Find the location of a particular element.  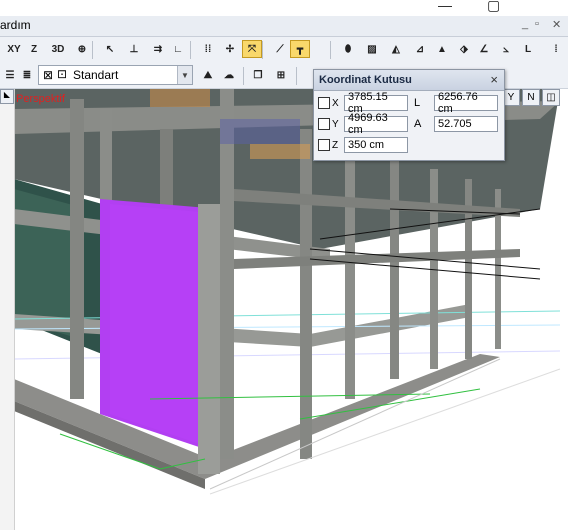

object-icon: ⬮ is located at coordinates (348, 49).